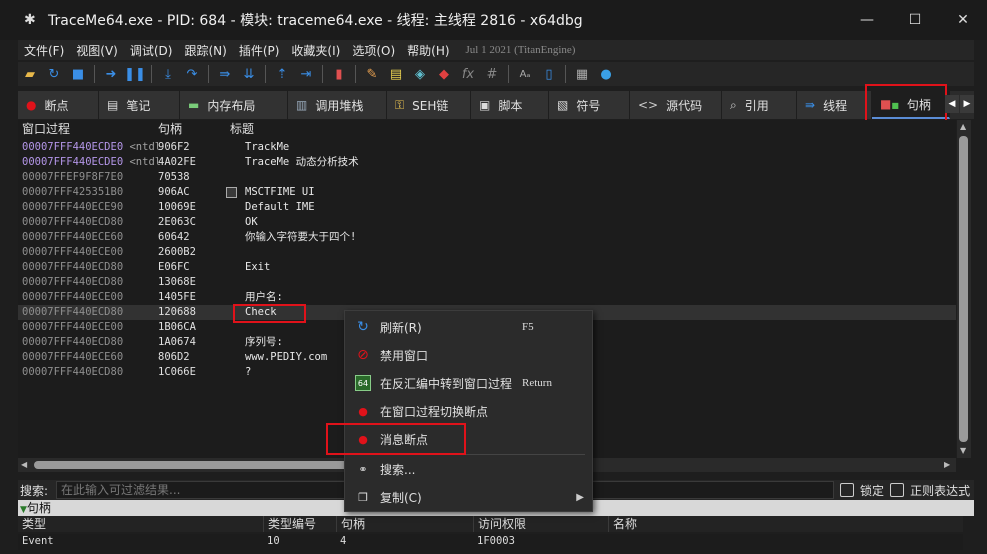 The height and width of the screenshot is (554, 987). Describe the element at coordinates (487, 267) in the screenshot. I see `table-row: 00007FFF440ECD80 E06FC Exit` at that location.